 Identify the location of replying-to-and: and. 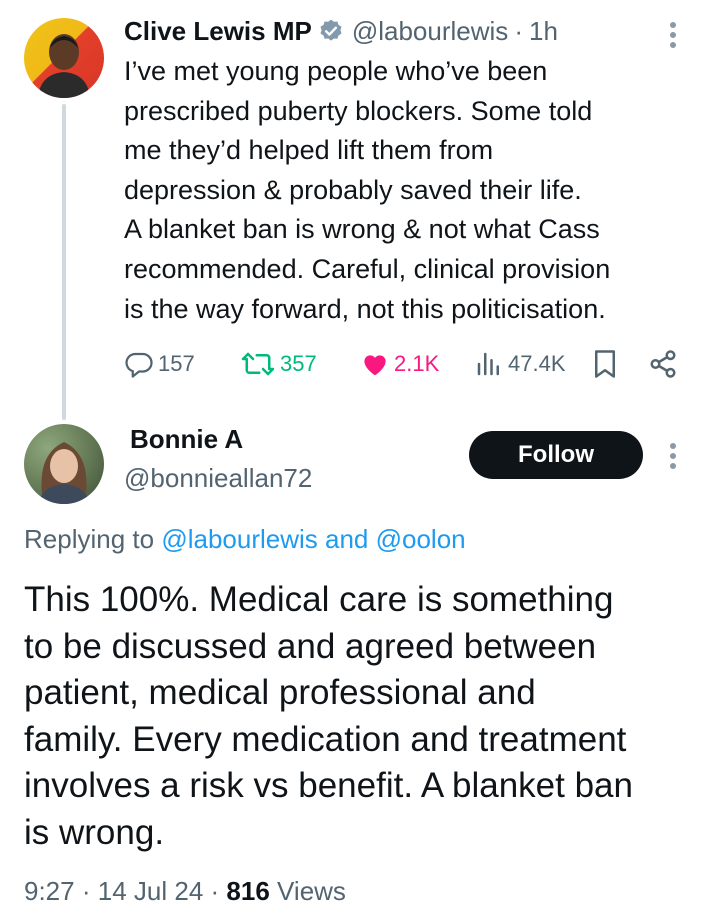
(346, 539).